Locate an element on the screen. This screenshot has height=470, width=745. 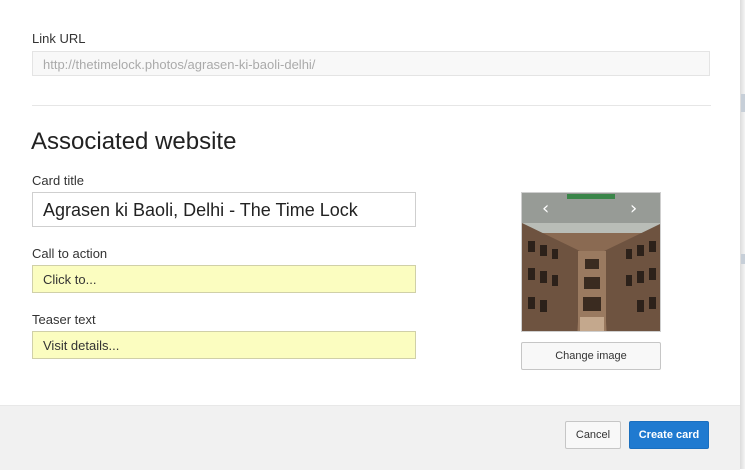
teaser-text-label: Teaser text is located at coordinates (64, 319).